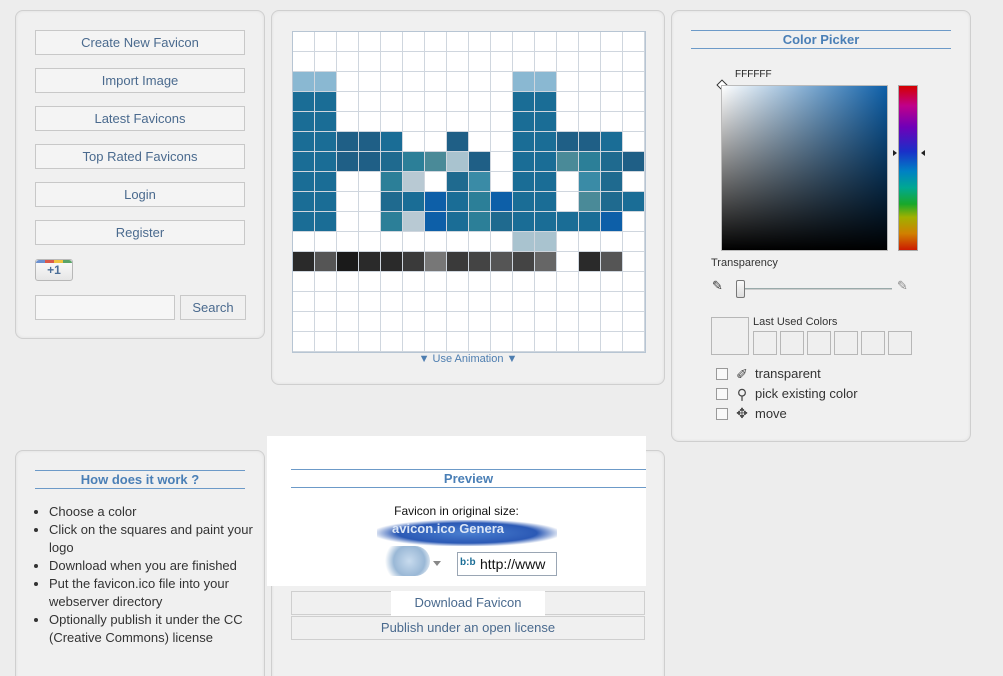  I want to click on pick-color-checkbox, so click(722, 394).